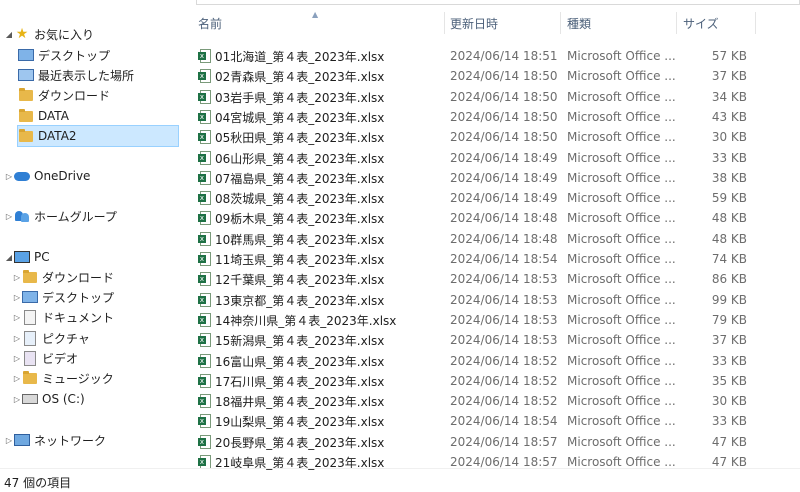 The width and height of the screenshot is (800, 492). Describe the element at coordinates (291, 259) in the screenshot. I see `file-name-cell: x 11埼玉県_第４表_2023年.xlsx` at that location.